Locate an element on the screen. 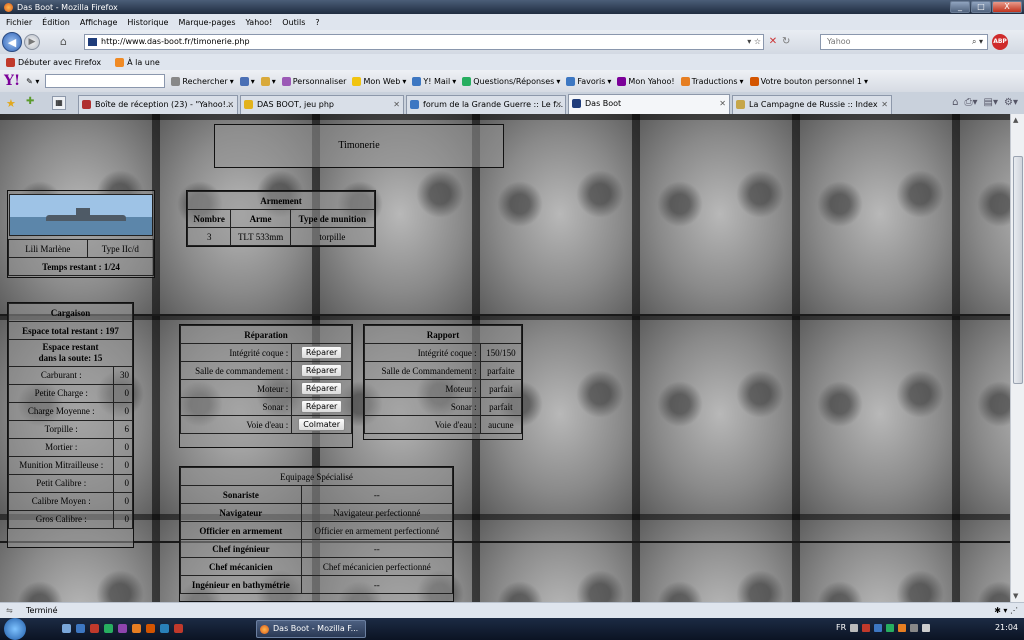  search-icon: ⌕ ▾ is located at coordinates (977, 42).